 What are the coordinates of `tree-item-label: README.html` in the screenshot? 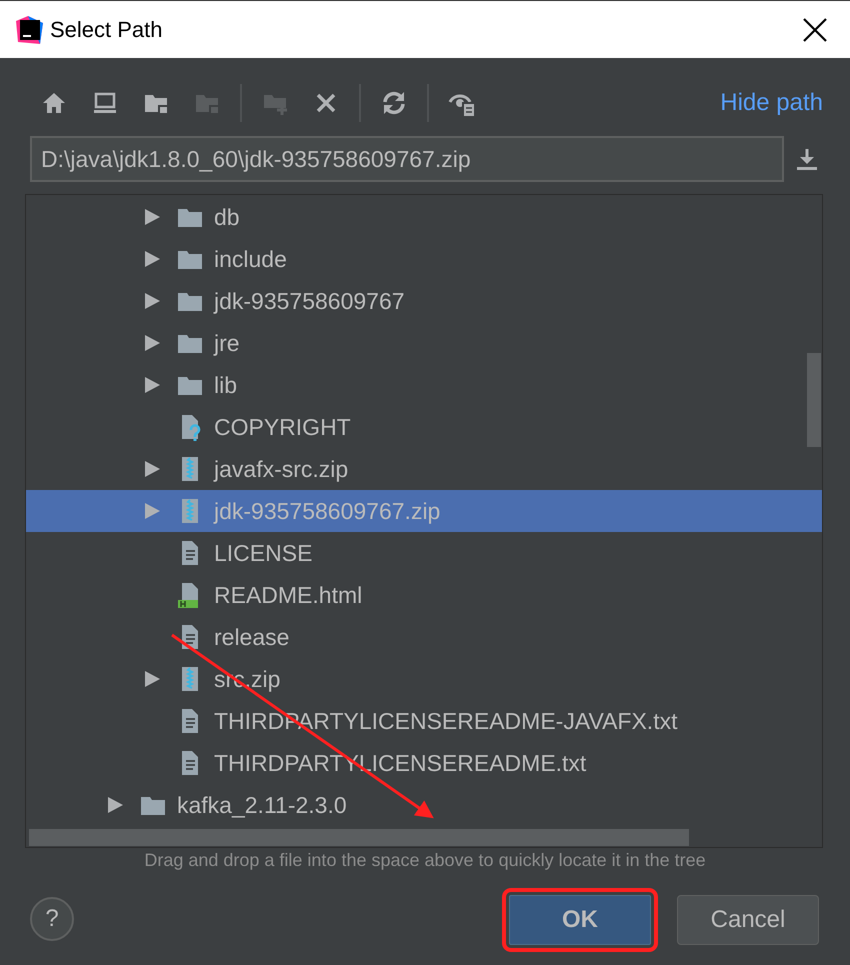 It's located at (288, 595).